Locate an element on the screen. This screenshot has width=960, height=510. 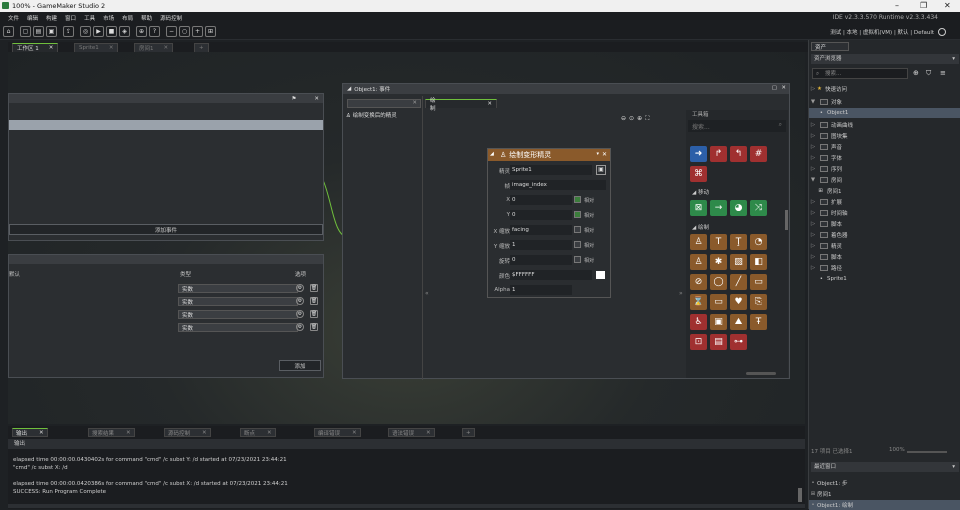
snap-icon: ⊠ is located at coordinates (698, 208).